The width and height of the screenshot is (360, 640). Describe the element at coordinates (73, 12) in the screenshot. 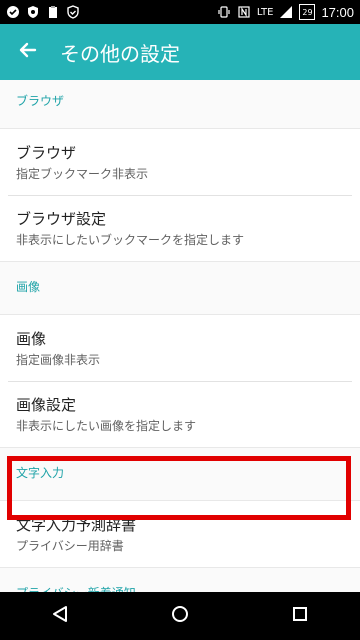

I see `shield-check-icon` at that location.